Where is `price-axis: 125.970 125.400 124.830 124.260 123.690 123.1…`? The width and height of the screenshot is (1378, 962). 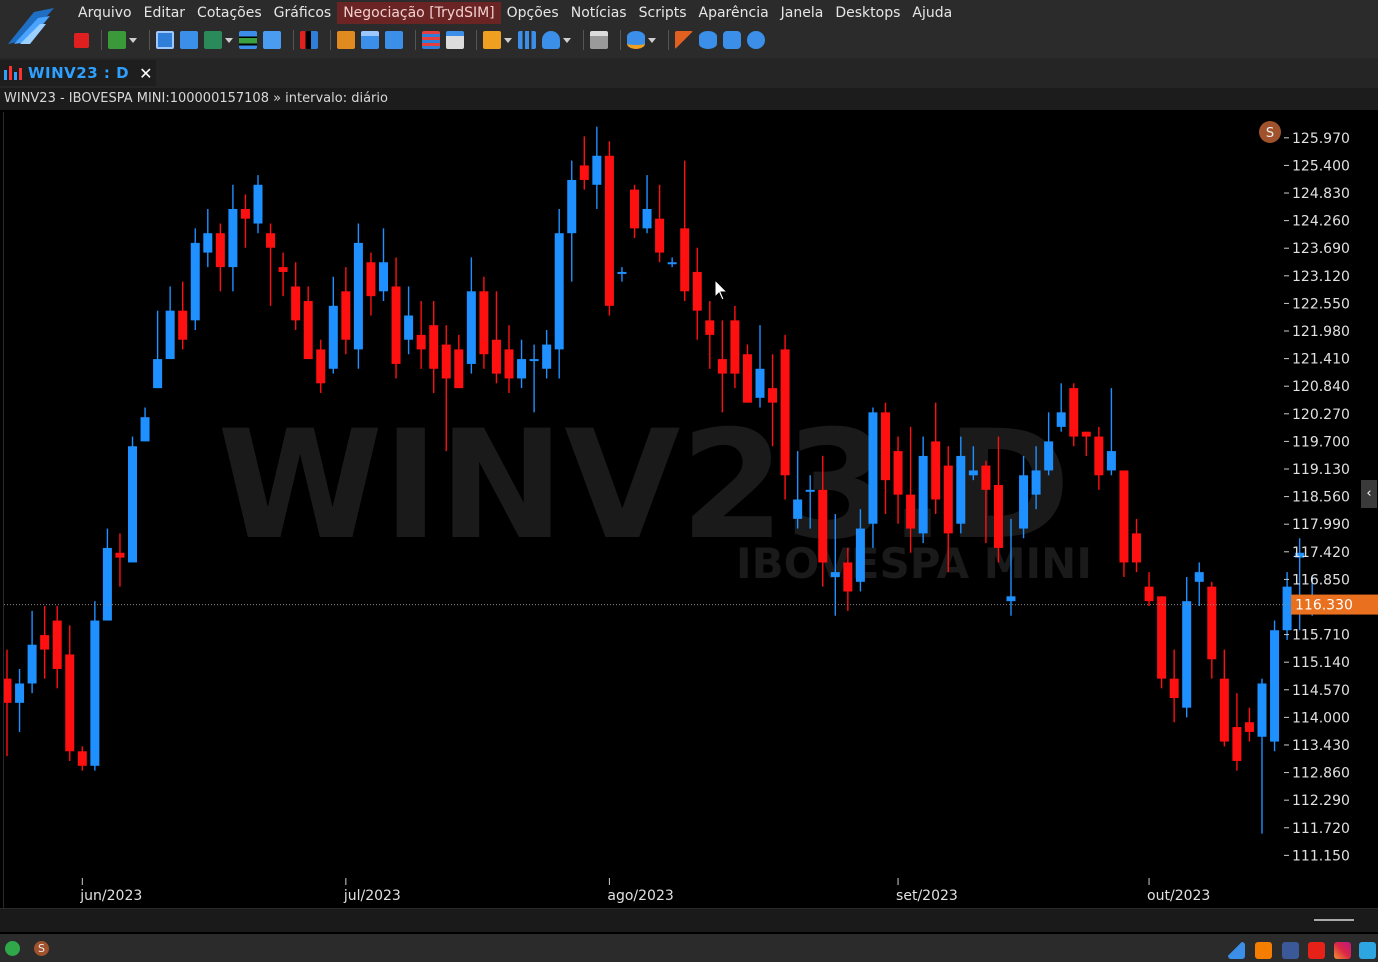
price-axis: 125.970 125.400 124.830 124.260 123.690 123.1… is located at coordinates (1317, 497).